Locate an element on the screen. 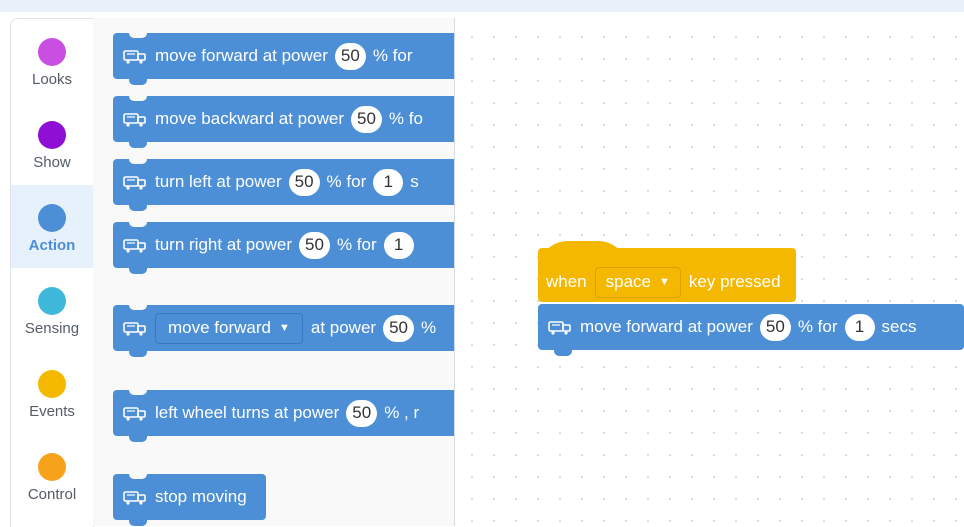 The image size is (964, 527). dropdown-value: move forward is located at coordinates (219, 327).